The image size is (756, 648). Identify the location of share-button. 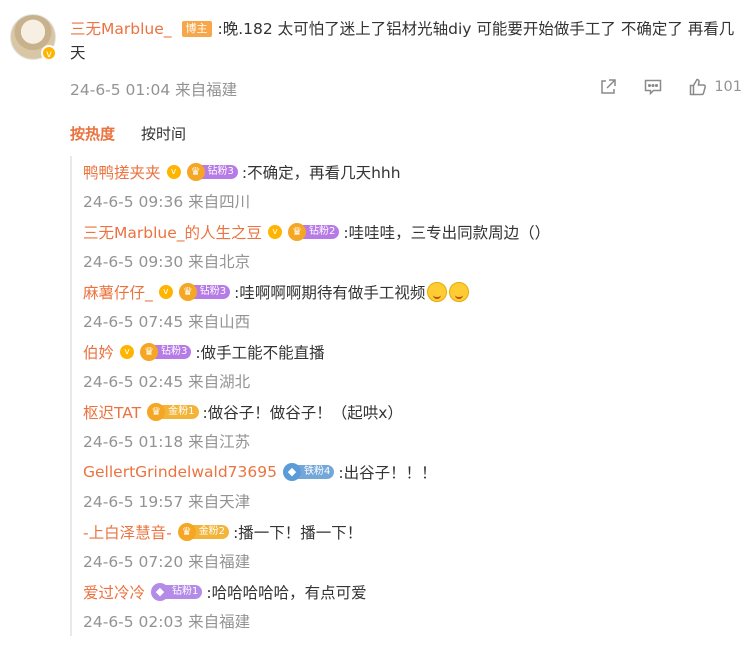
(608, 87).